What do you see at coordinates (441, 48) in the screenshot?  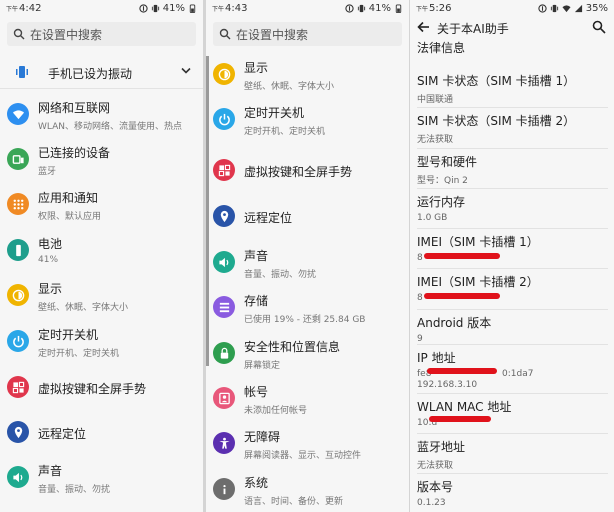 I see `about-item-title: 法律信息` at bounding box center [441, 48].